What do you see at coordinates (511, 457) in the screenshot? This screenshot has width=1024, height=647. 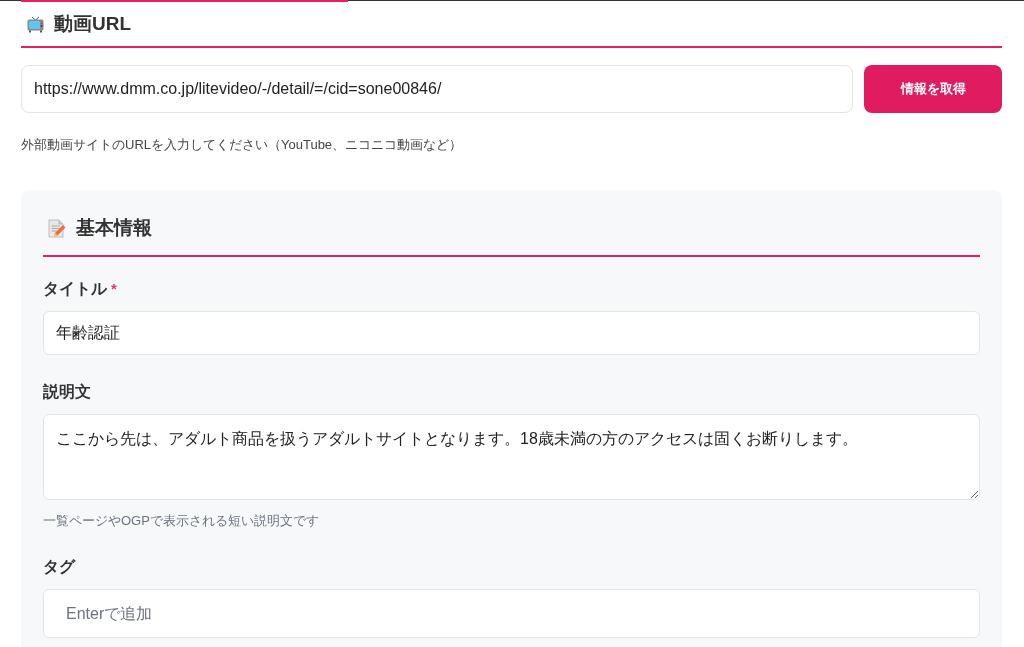 I see `description-textarea: ここから先は、アダルト商品を扱うアダルトサイトとなります。18歳未満の方のアクセスは固くお断りします。` at bounding box center [511, 457].